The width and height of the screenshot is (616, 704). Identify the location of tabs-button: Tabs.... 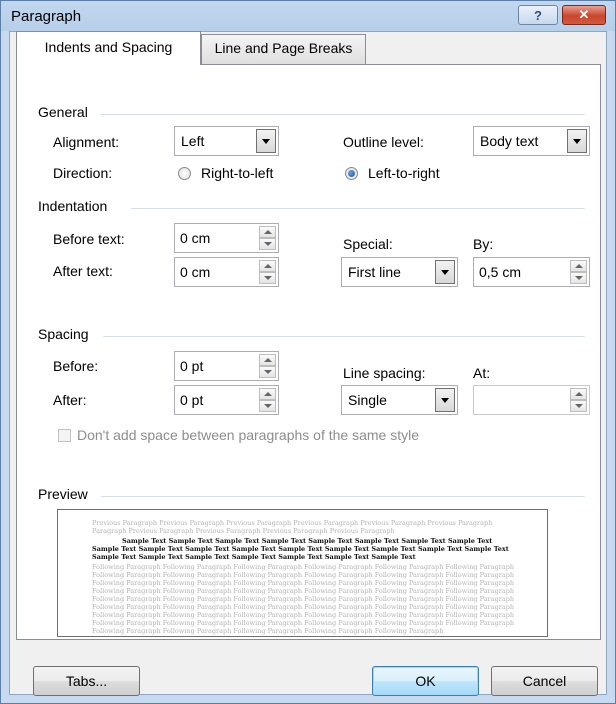
(86, 681).